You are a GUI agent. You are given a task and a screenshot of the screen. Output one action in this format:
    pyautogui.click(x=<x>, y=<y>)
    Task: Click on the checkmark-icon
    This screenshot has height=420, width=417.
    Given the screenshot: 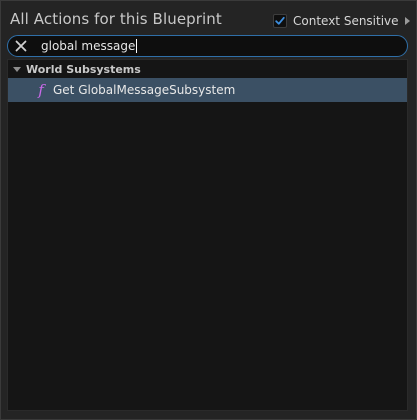 What is the action you would take?
    pyautogui.click(x=280, y=20)
    